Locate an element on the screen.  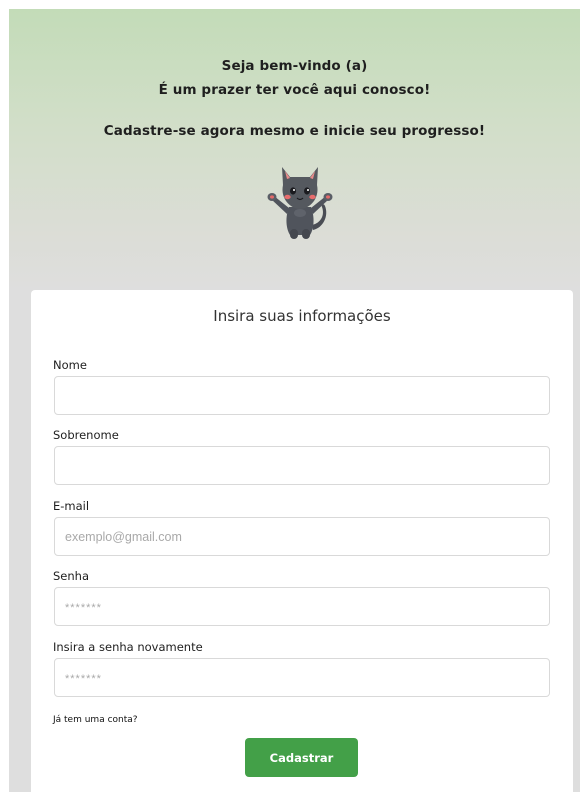
password-label: Senha is located at coordinates (71, 576).